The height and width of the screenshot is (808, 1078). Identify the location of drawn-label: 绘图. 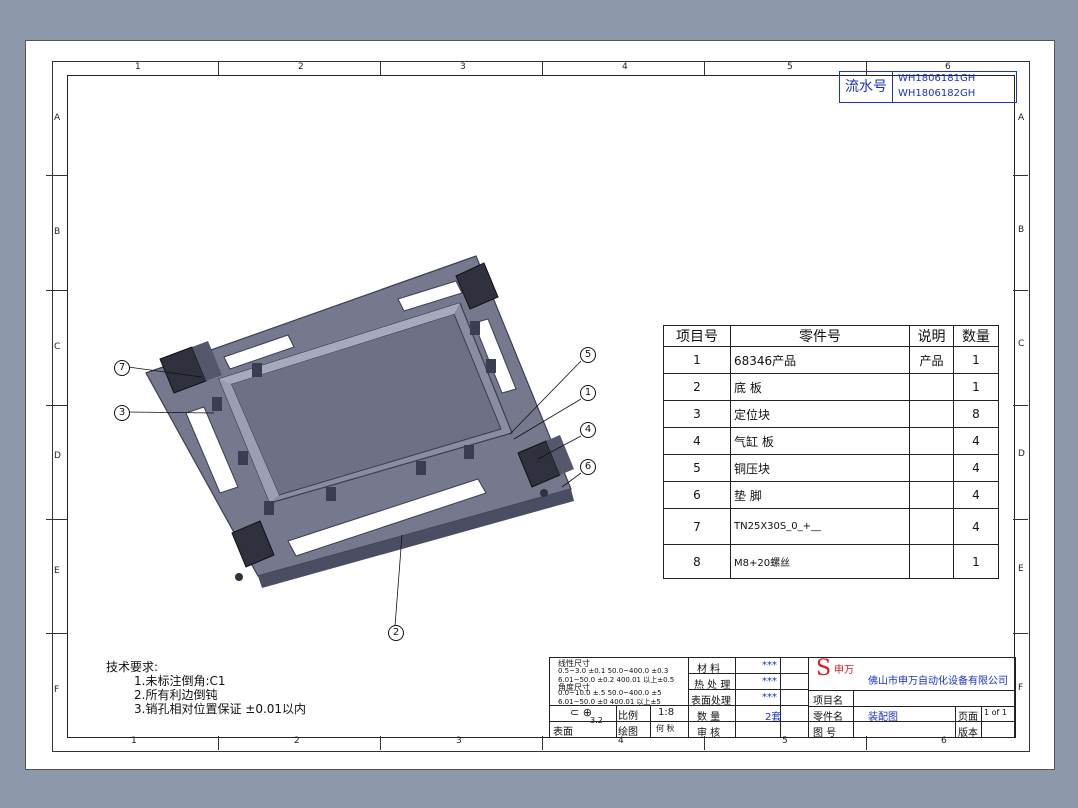
(628, 732).